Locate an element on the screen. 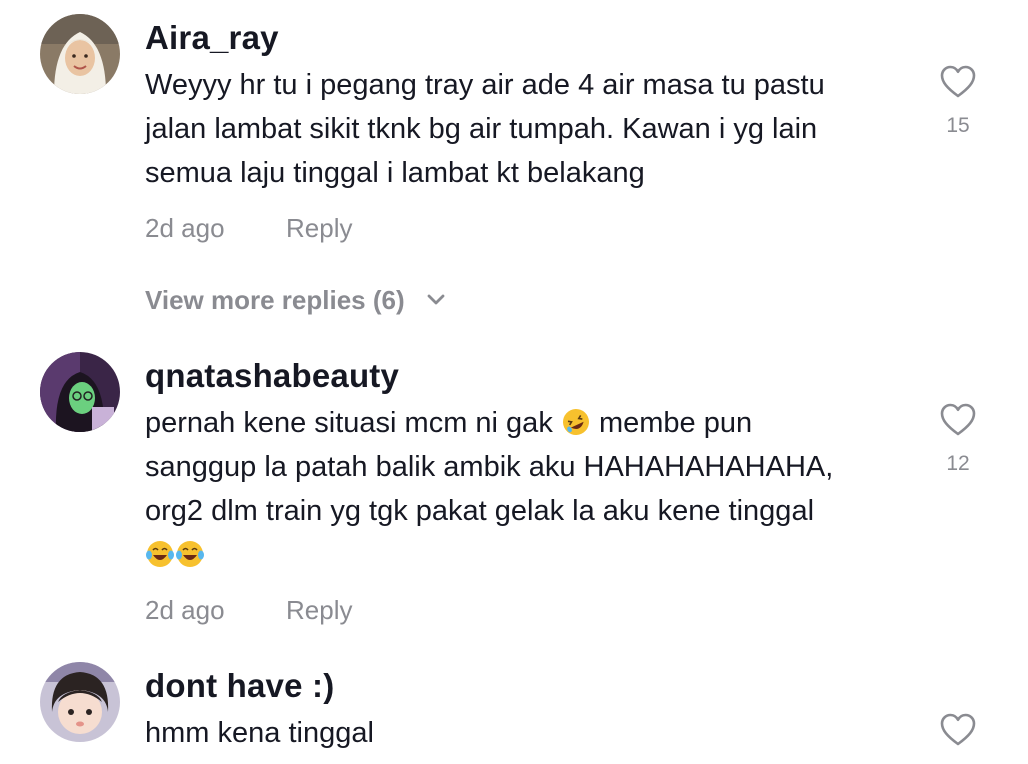 The width and height of the screenshot is (1028, 764). like-button: 12 is located at coordinates (958, 439).